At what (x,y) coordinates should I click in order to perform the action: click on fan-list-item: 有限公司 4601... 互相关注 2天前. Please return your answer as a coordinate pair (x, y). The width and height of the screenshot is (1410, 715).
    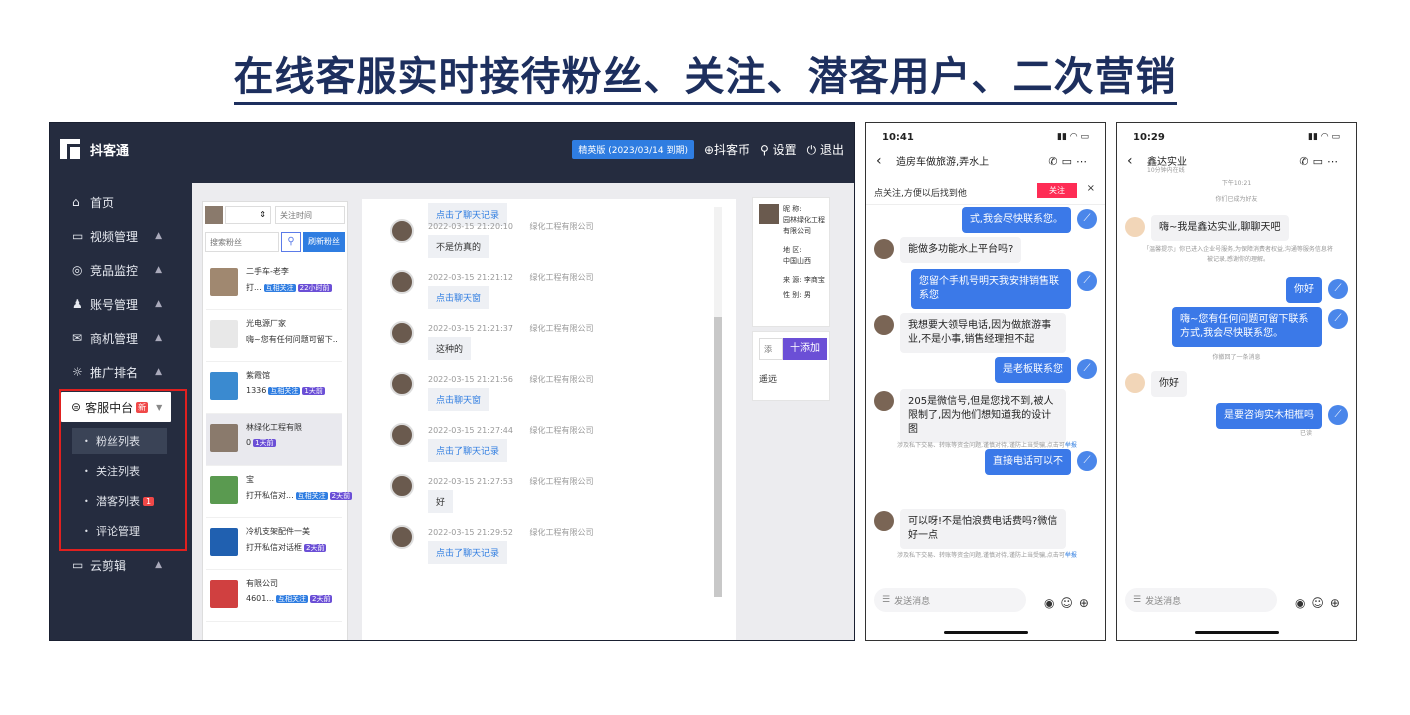
    Looking at the image, I should click on (274, 596).